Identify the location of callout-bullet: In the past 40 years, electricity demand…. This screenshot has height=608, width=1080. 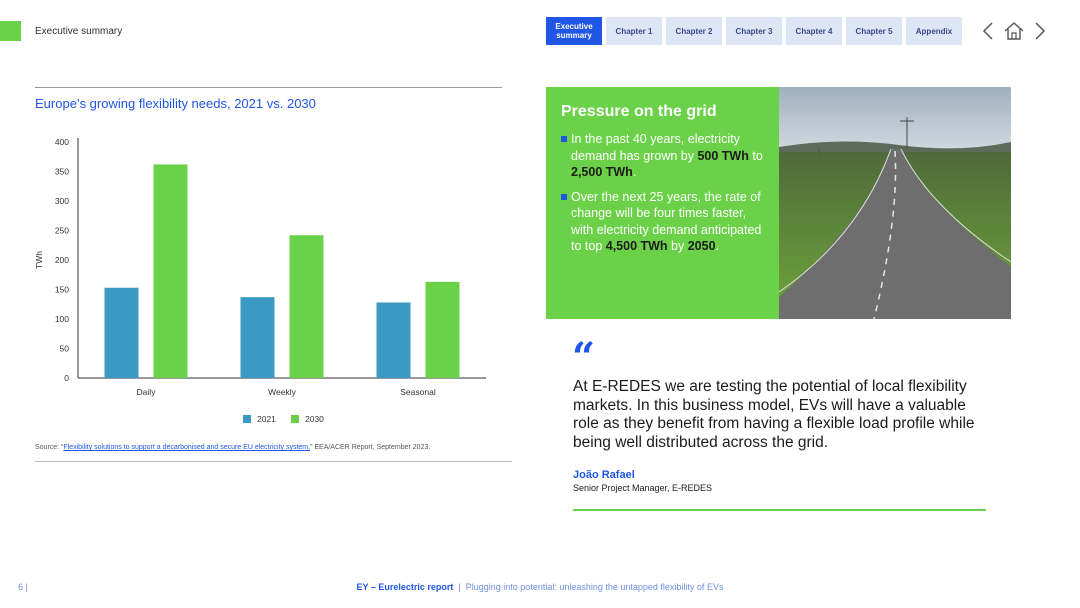
(664, 156).